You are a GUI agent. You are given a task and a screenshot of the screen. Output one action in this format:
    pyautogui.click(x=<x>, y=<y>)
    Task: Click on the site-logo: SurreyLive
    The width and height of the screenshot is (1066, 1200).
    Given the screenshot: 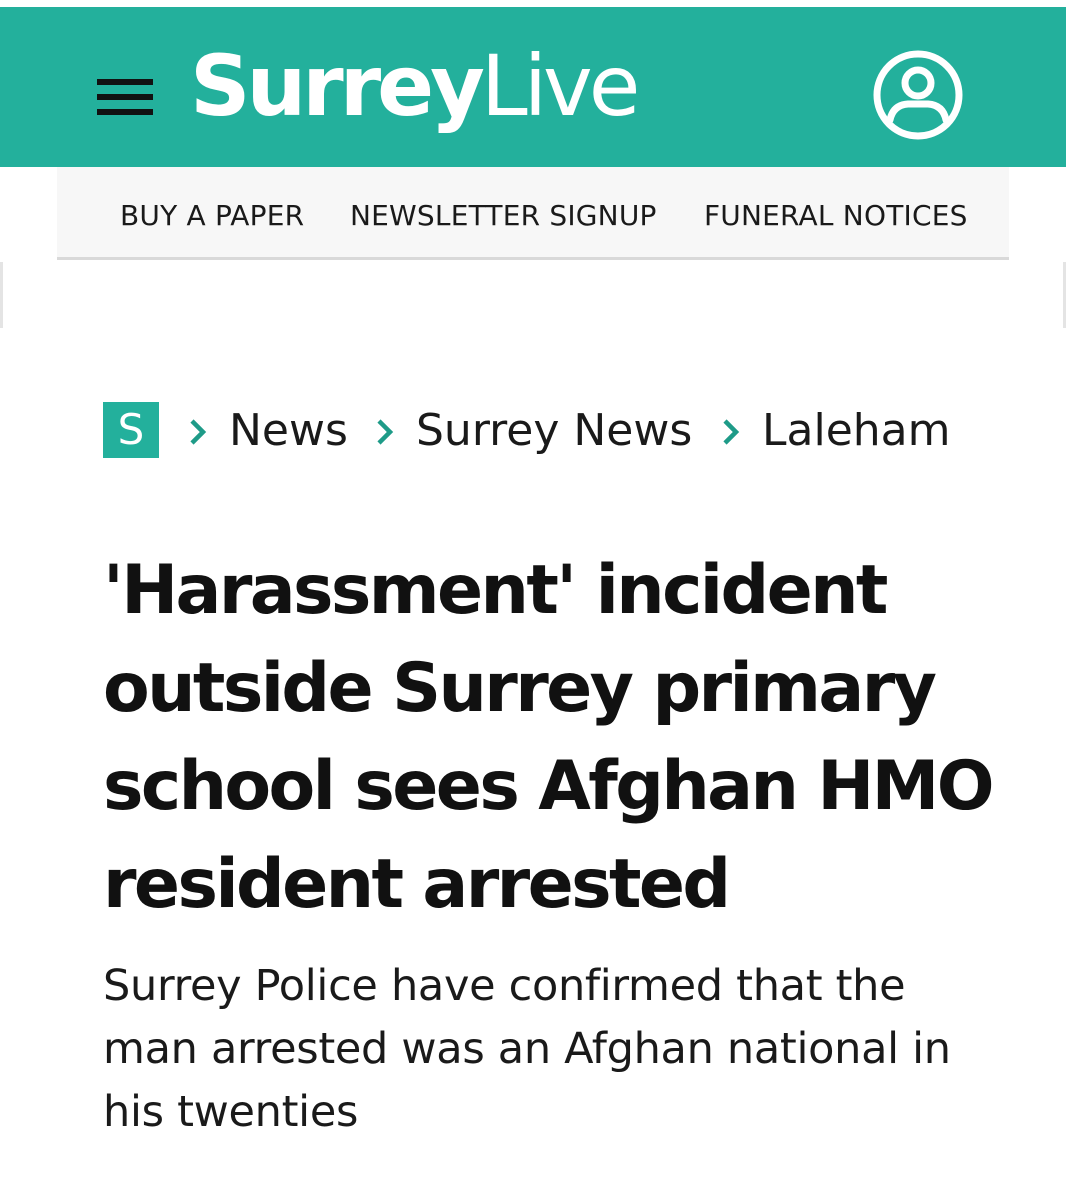 What is the action you would take?
    pyautogui.click(x=415, y=86)
    